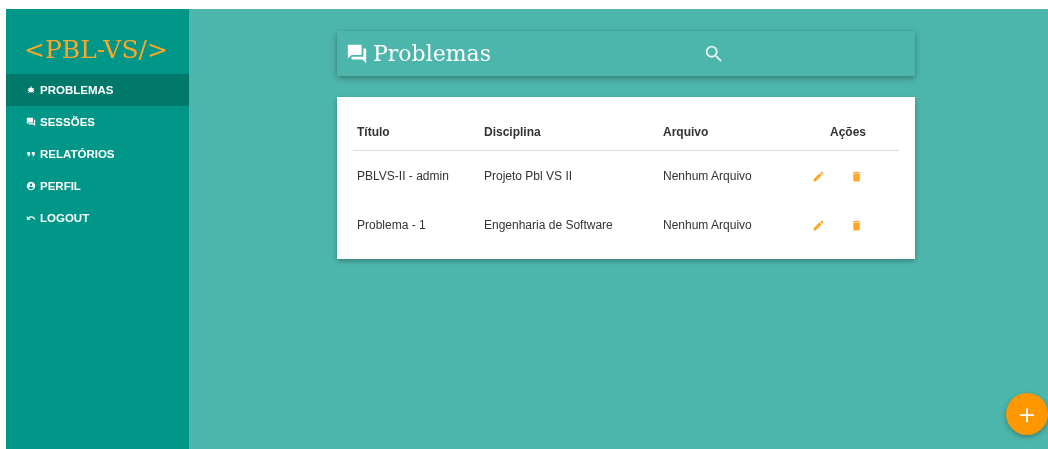 The height and width of the screenshot is (449, 1048). Describe the element at coordinates (96, 50) in the screenshot. I see `app-logo: <PBL-VS/>` at that location.